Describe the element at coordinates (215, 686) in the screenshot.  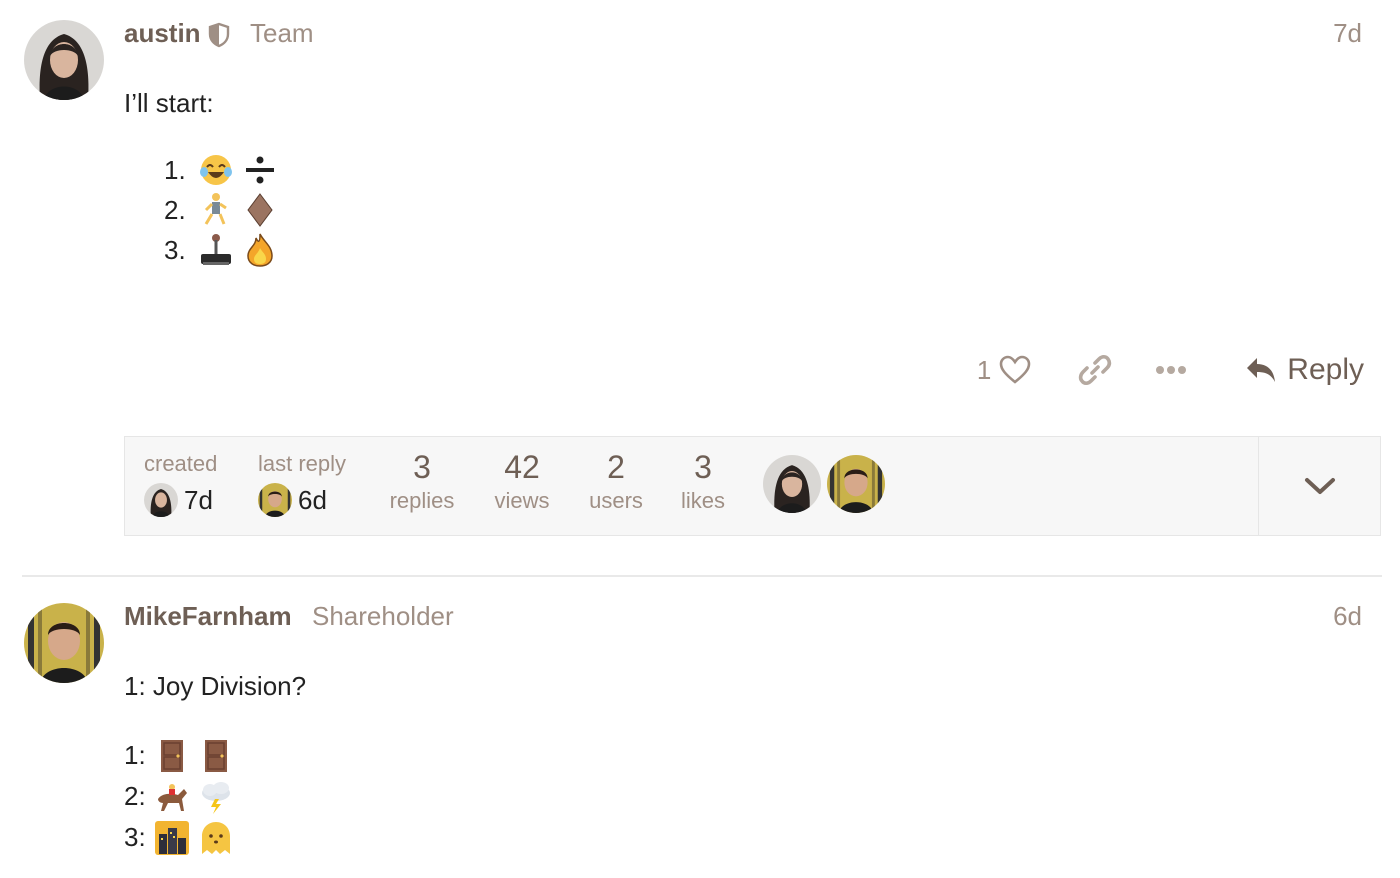
I see `post-intro: 1: Joy Division?` at that location.